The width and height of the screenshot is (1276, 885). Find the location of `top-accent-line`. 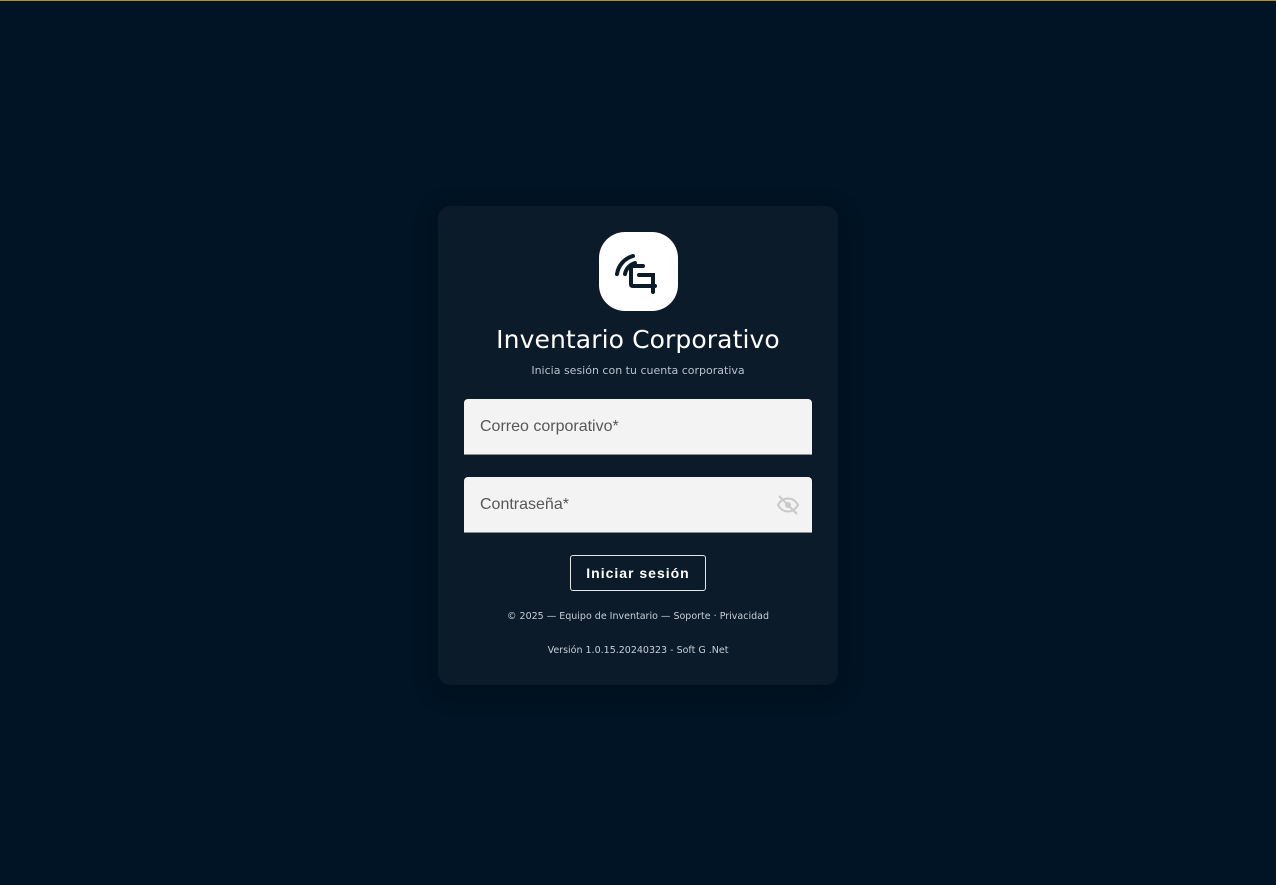

top-accent-line is located at coordinates (638, 0).